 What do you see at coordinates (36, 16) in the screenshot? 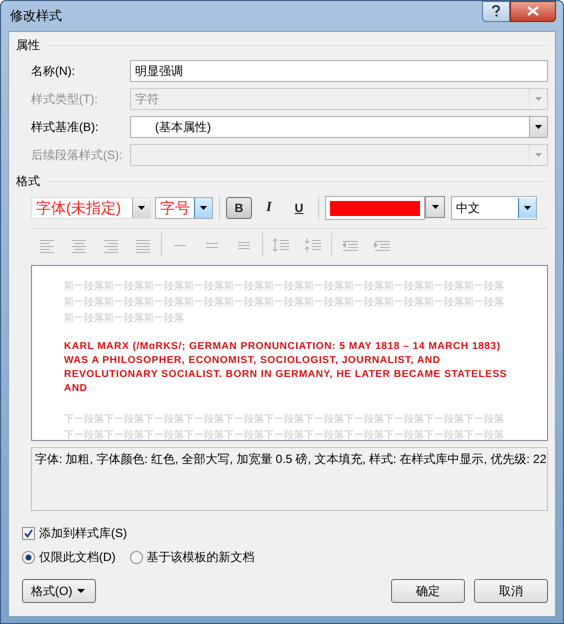
I see `window-title: 修改样式` at bounding box center [36, 16].